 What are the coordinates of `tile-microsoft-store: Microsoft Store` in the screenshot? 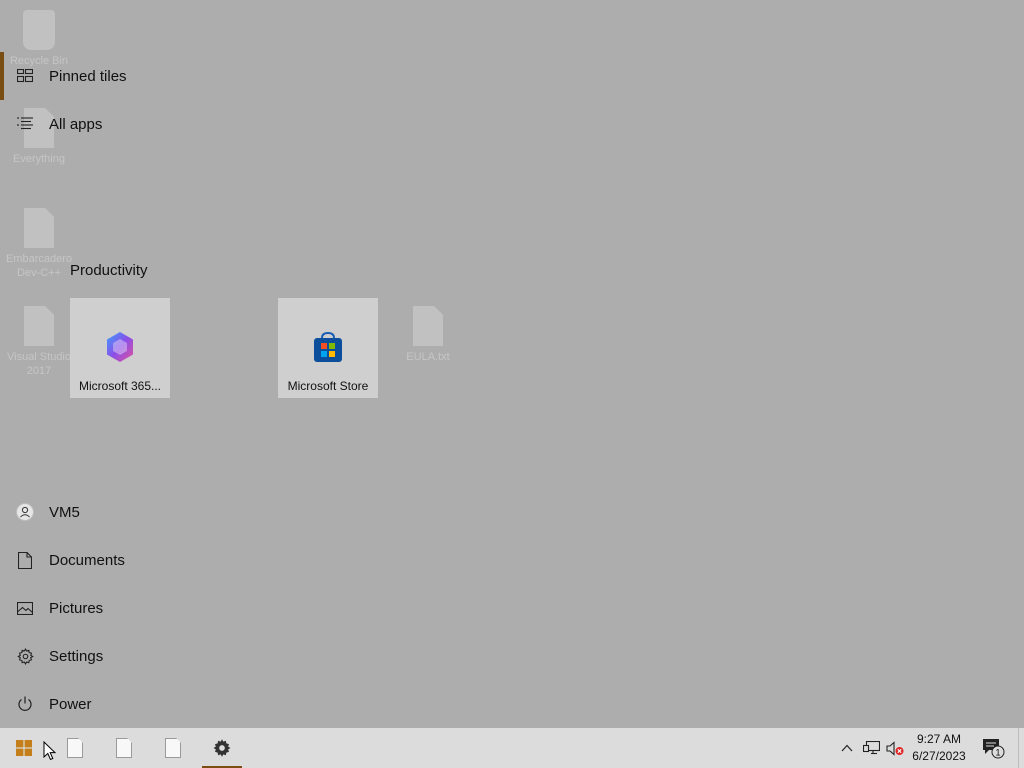 It's located at (328, 348).